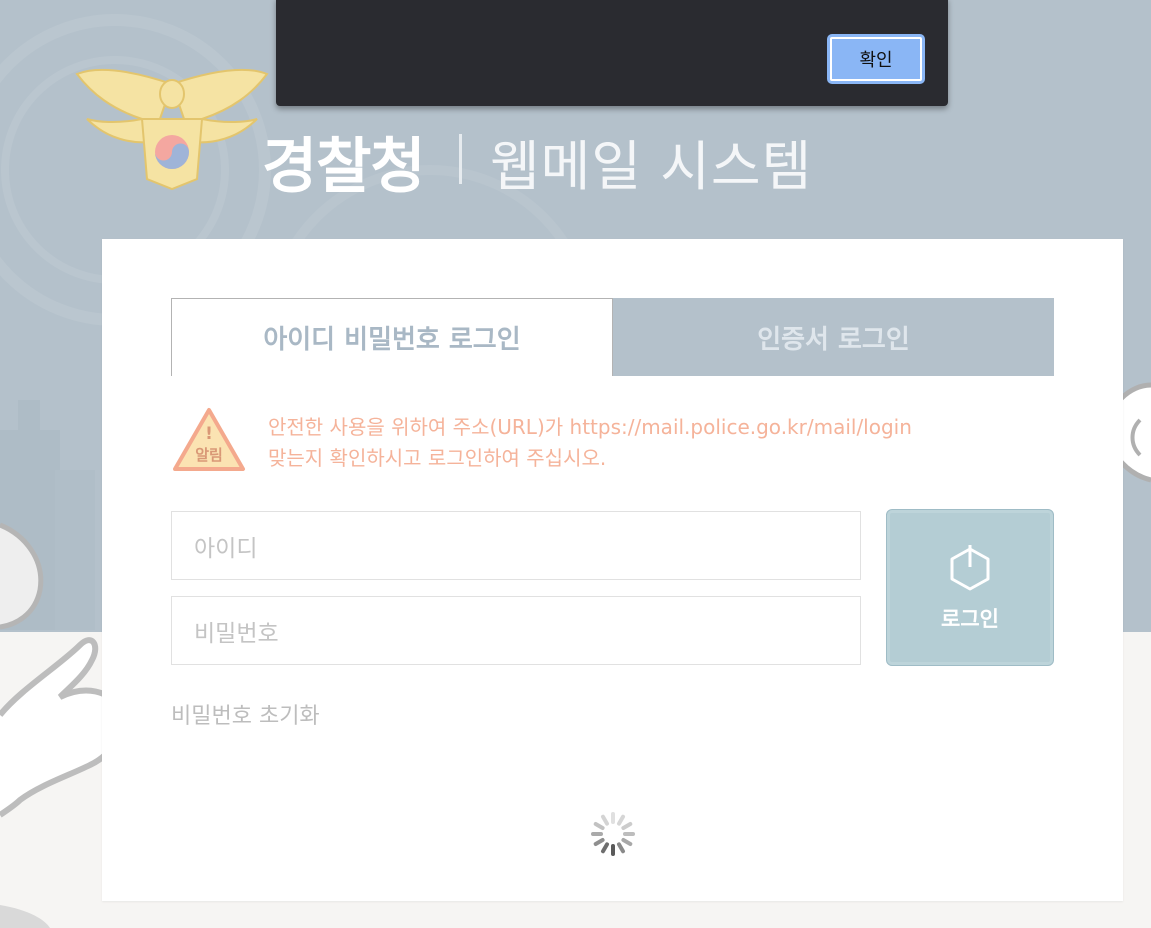 Image resolution: width=1151 pixels, height=928 pixels. I want to click on notice-line-2: 맞는지 확인하시고 로그인하여 주십시오., so click(437, 458).